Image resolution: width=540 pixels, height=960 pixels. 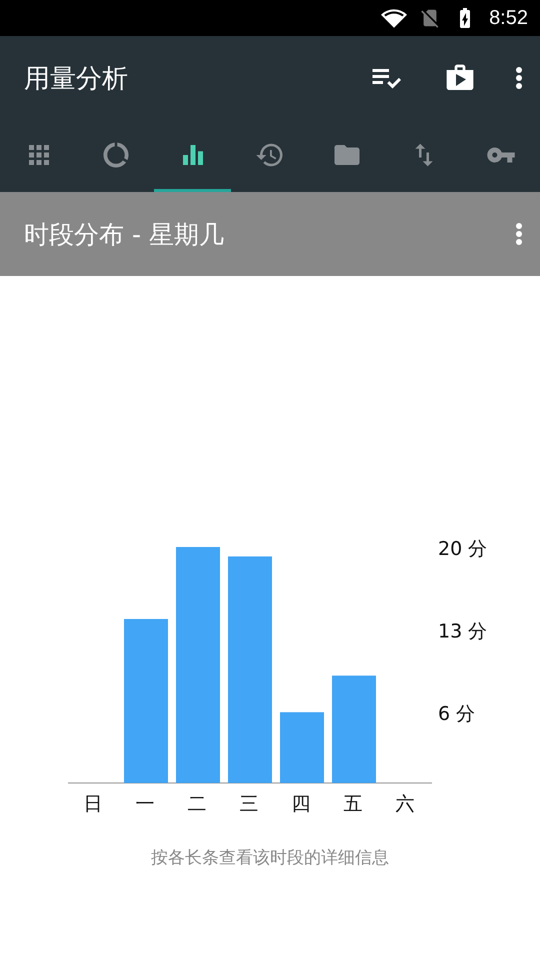 I want to click on status-time: 8:52, so click(x=508, y=18).